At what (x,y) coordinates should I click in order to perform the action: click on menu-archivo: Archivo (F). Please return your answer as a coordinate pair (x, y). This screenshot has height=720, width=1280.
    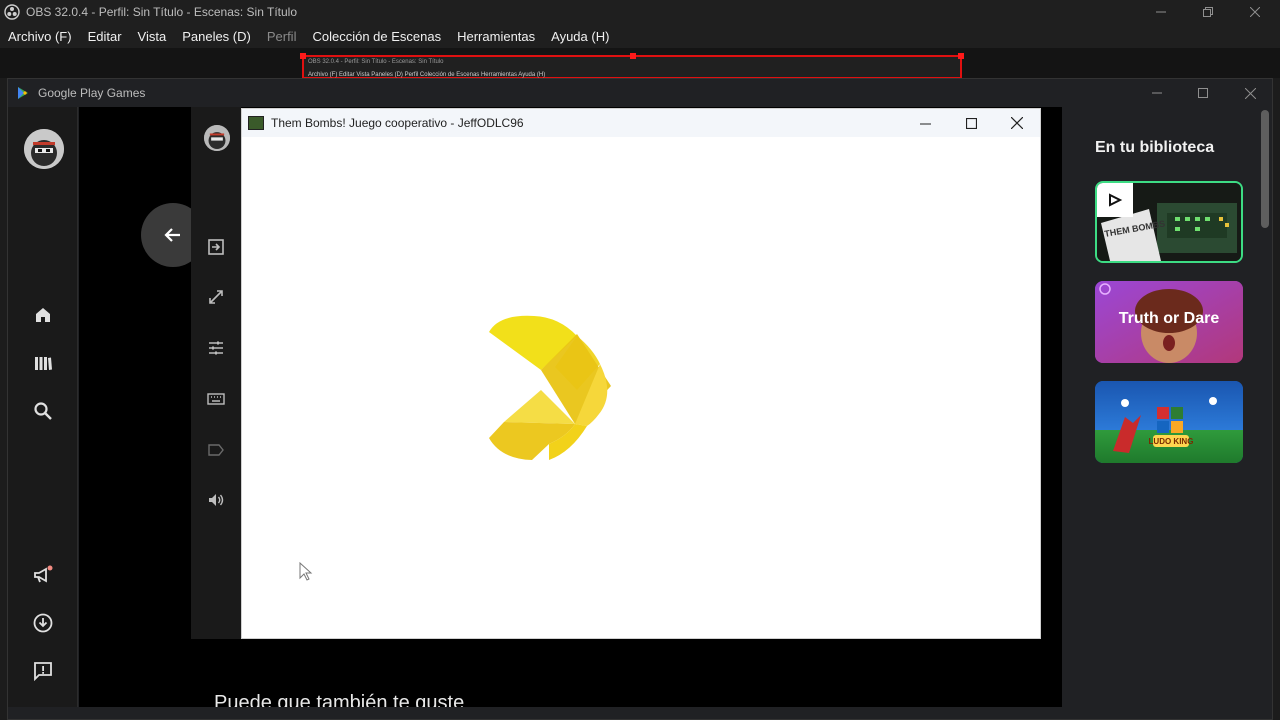
    Looking at the image, I should click on (40, 36).